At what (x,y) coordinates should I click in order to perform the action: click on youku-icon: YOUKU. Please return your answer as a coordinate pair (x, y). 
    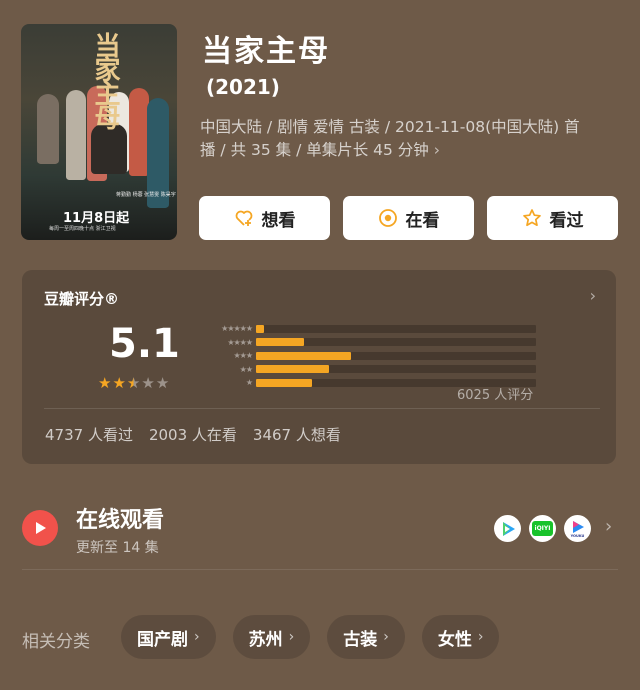
    Looking at the image, I should click on (577, 528).